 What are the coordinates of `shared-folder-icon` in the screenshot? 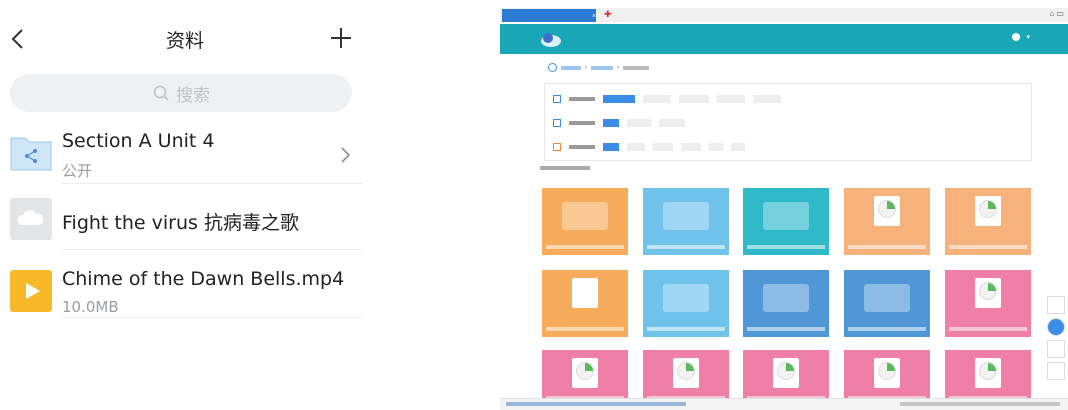 It's located at (31, 154).